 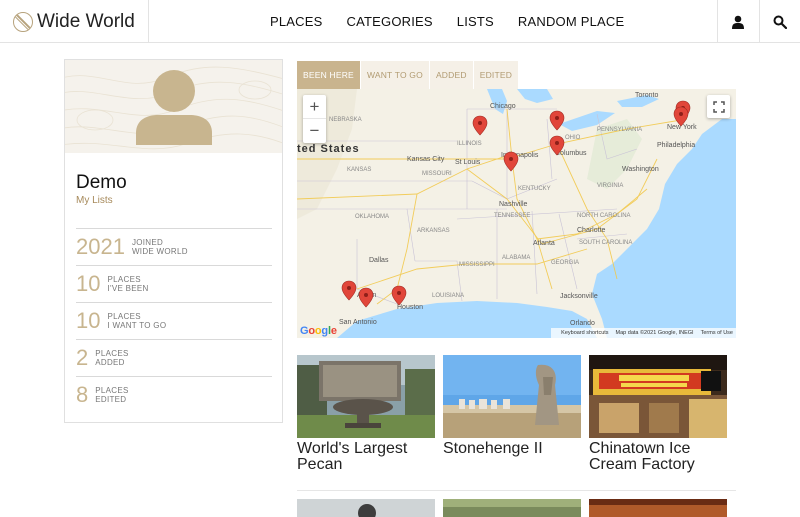 What do you see at coordinates (314, 131) in the screenshot?
I see `zoom-out-button: −` at bounding box center [314, 131].